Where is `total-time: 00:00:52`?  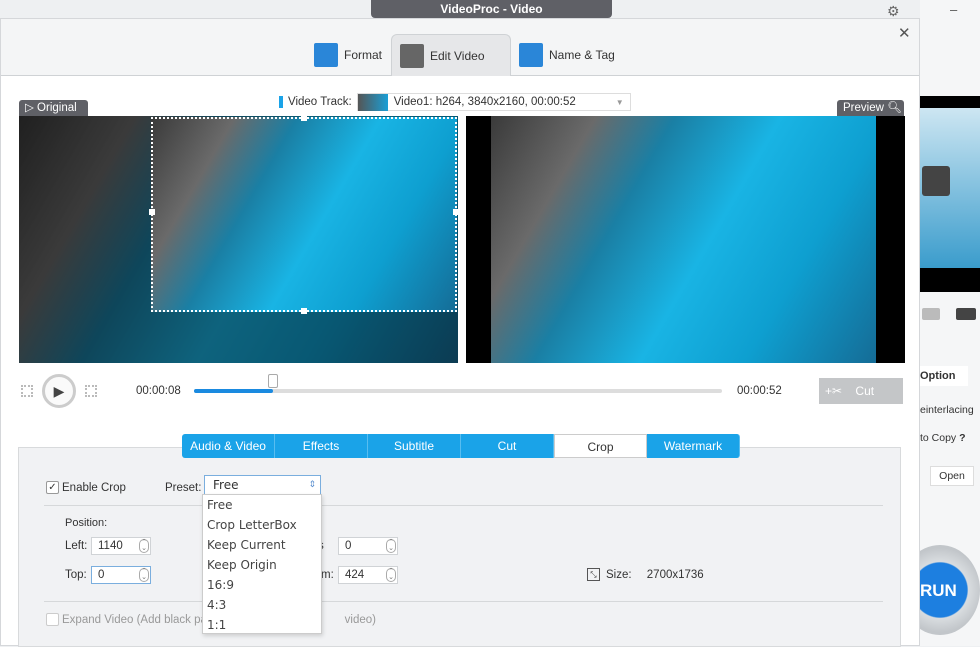 total-time: 00:00:52 is located at coordinates (759, 391).